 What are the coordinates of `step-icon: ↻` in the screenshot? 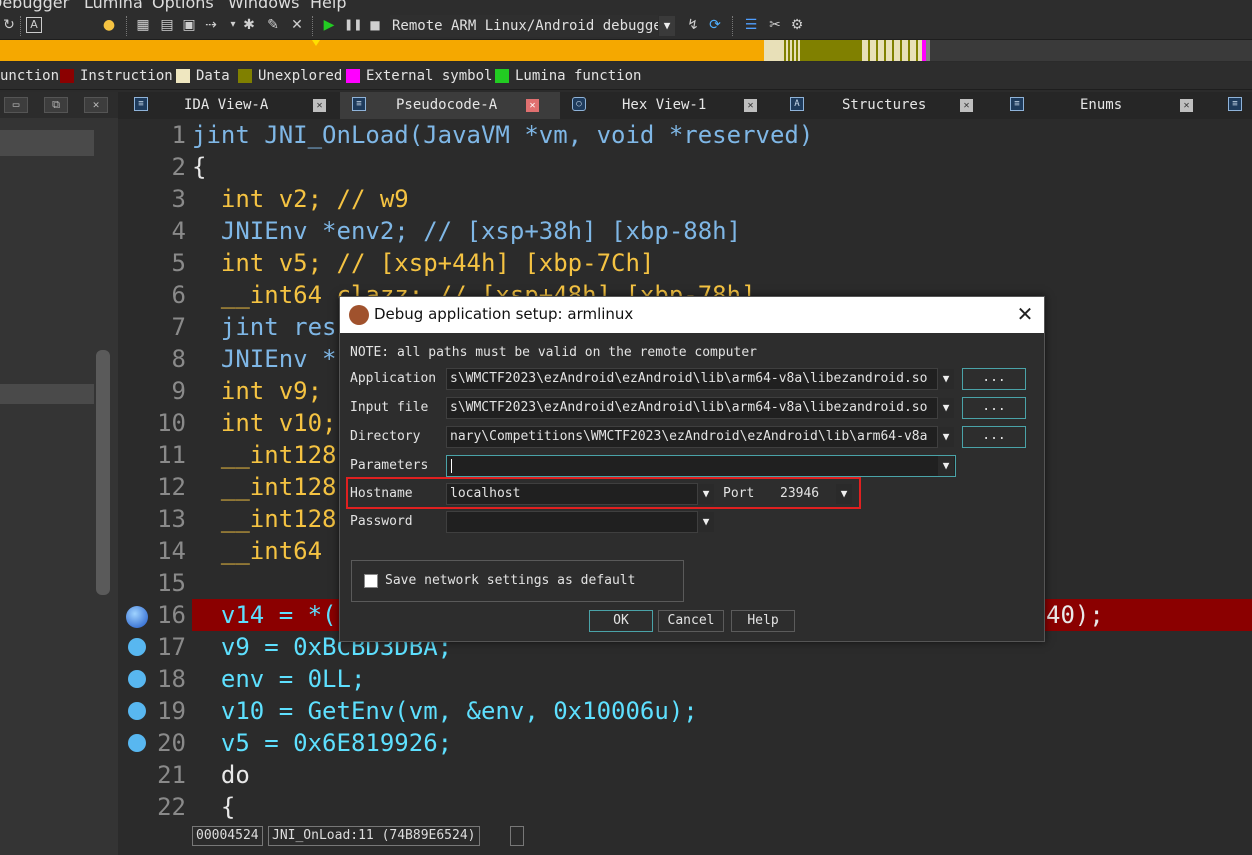 It's located at (9, 25).